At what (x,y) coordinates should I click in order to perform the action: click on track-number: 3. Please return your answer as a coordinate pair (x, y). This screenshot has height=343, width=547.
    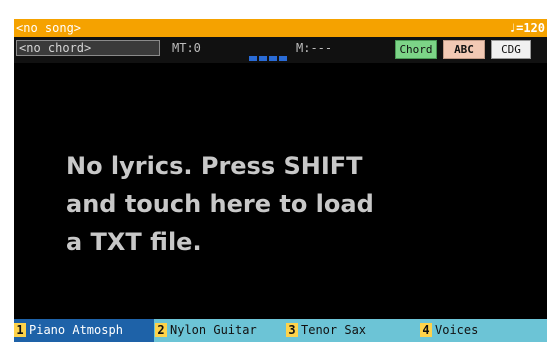
    Looking at the image, I should click on (292, 330).